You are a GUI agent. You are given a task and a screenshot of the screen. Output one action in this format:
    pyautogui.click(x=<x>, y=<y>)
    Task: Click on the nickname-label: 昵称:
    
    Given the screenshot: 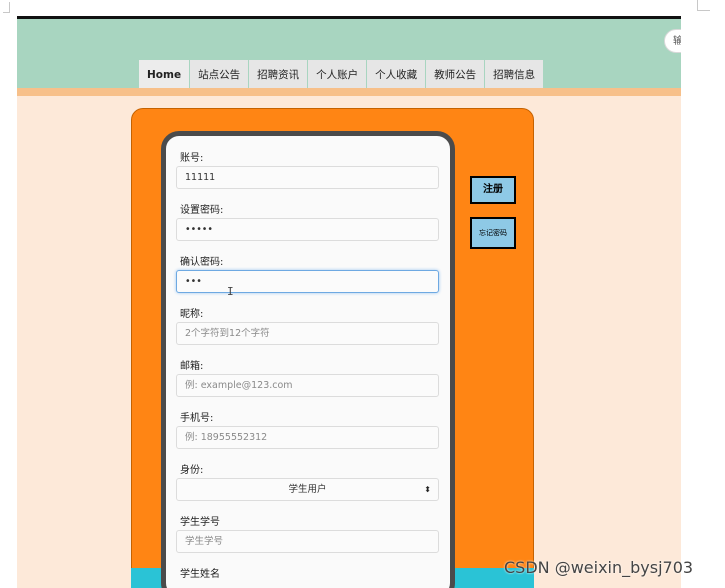 What is the action you would take?
    pyautogui.click(x=192, y=314)
    